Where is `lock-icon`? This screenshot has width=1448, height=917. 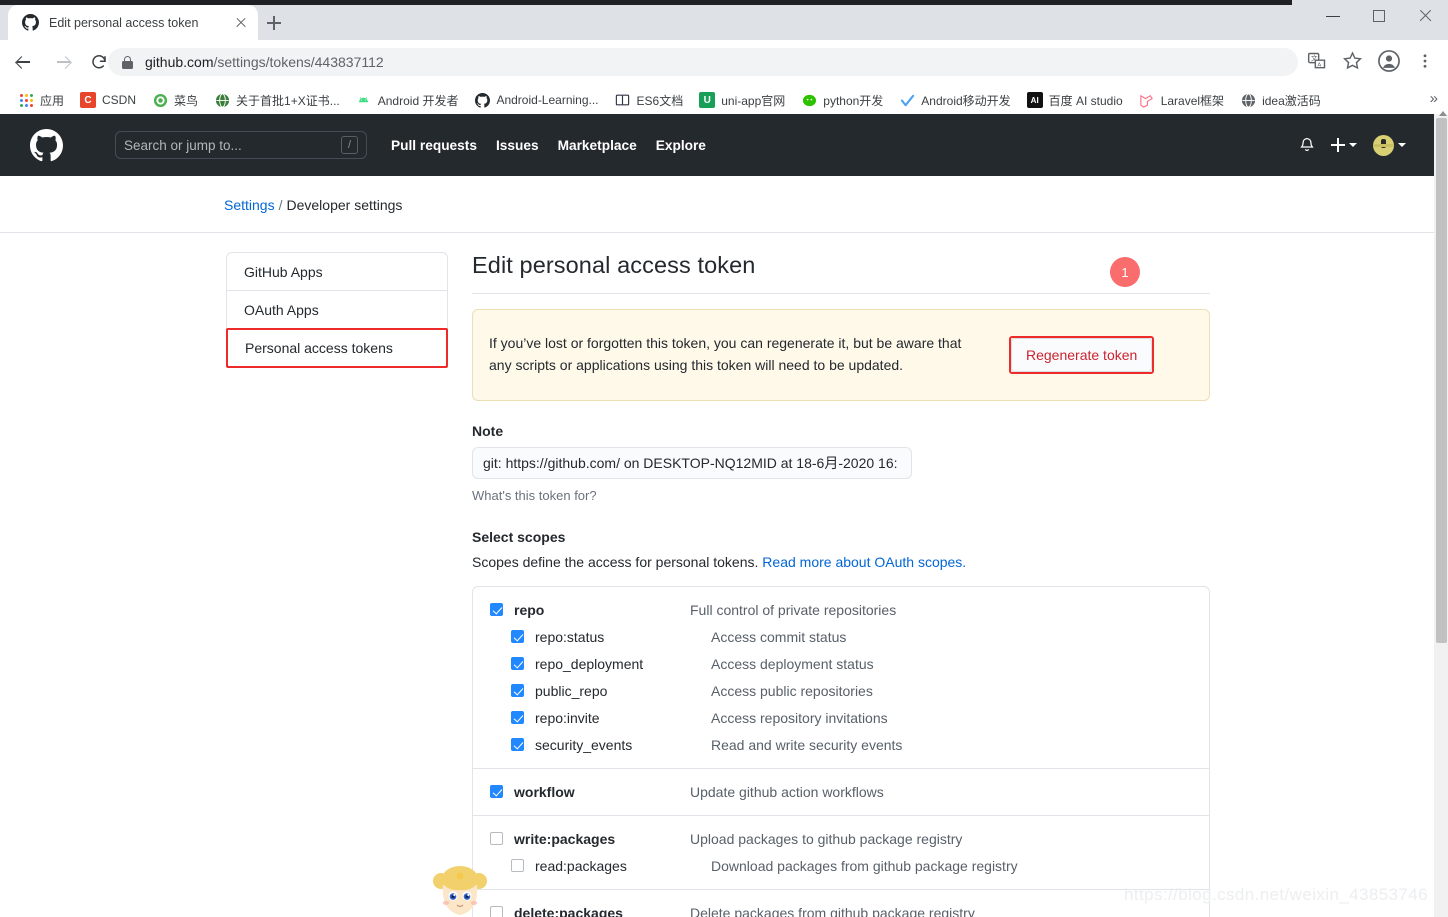 lock-icon is located at coordinates (127, 62).